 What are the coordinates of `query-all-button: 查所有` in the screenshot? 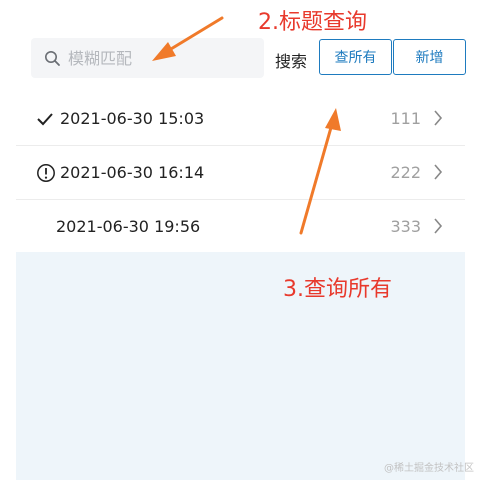 It's located at (355, 57).